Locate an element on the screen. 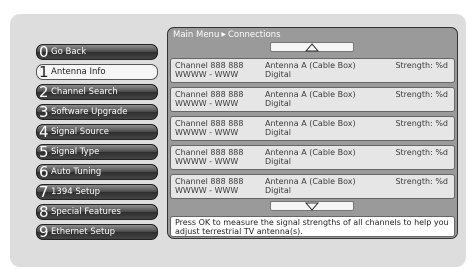 Image resolution: width=472 pixels, height=269 pixels. menu-item-channel-search: 2 Channel Search is located at coordinates (97, 92).